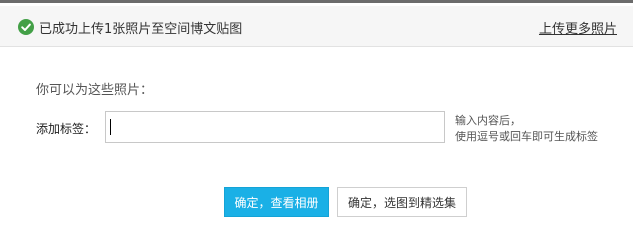 The image size is (633, 243). Describe the element at coordinates (276, 202) in the screenshot. I see `confirm-view-album-button: 确定，查看相册` at that location.